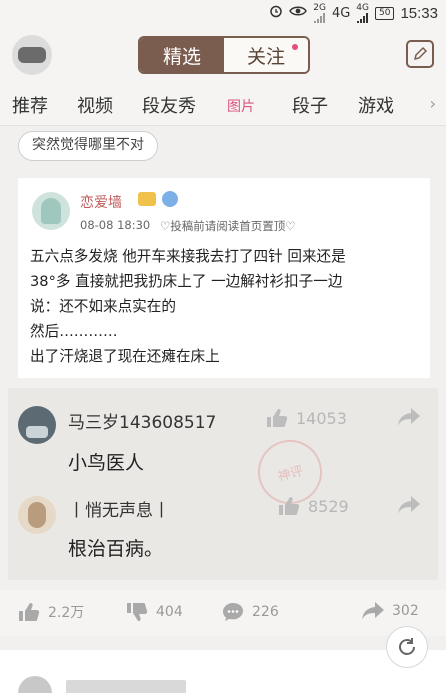 The image size is (446, 693). Describe the element at coordinates (223, 13) in the screenshot. I see `status-bar: 2G 4G 4G 50 15:33` at that location.